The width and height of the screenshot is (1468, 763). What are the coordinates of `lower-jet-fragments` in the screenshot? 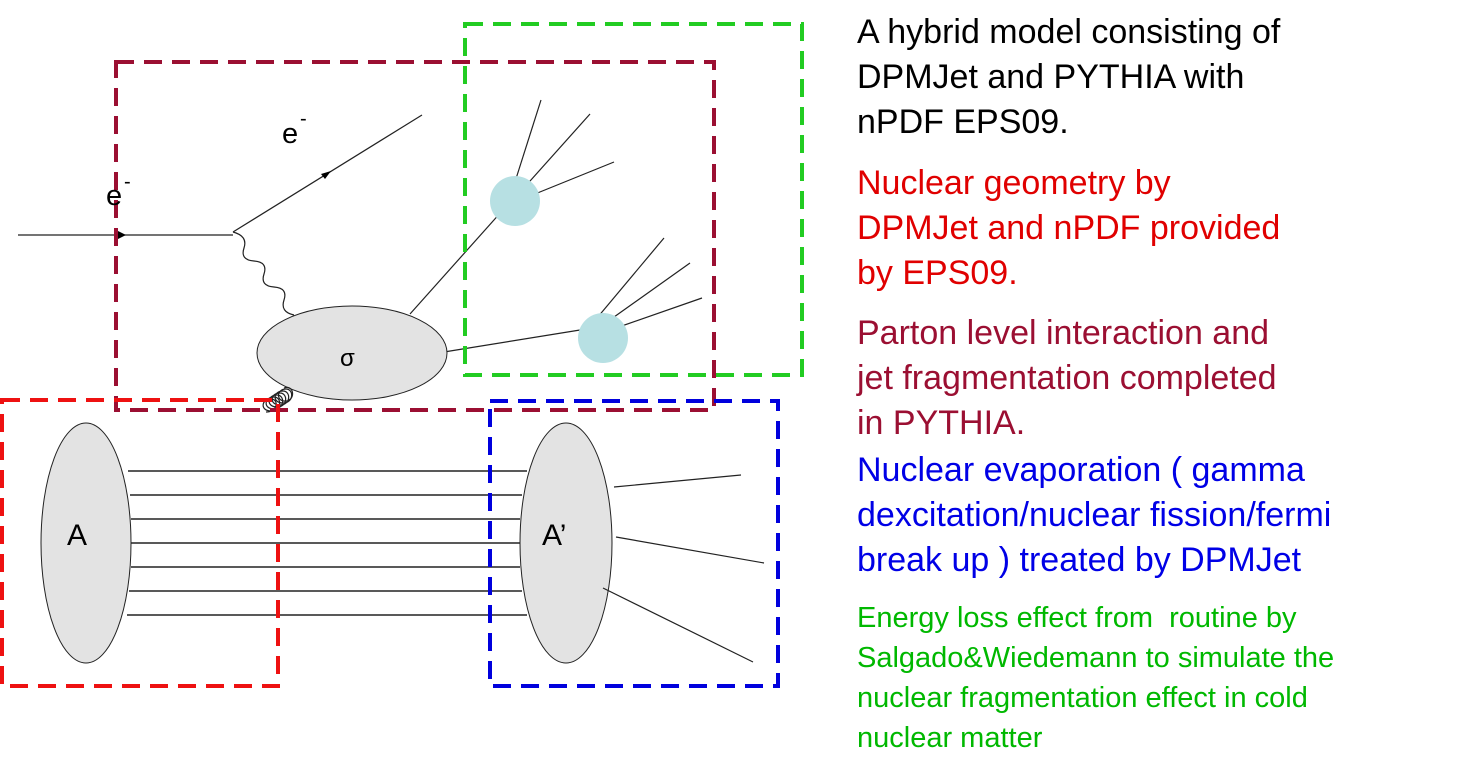 It's located at (649, 283).